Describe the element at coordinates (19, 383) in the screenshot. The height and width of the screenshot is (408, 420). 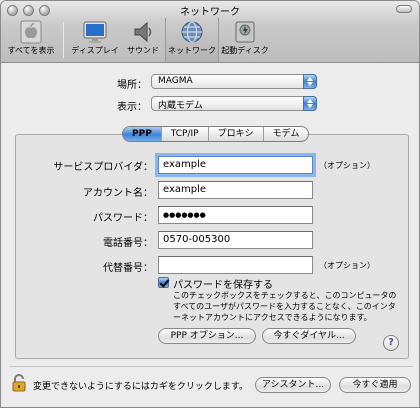
I see `lock-icon` at that location.